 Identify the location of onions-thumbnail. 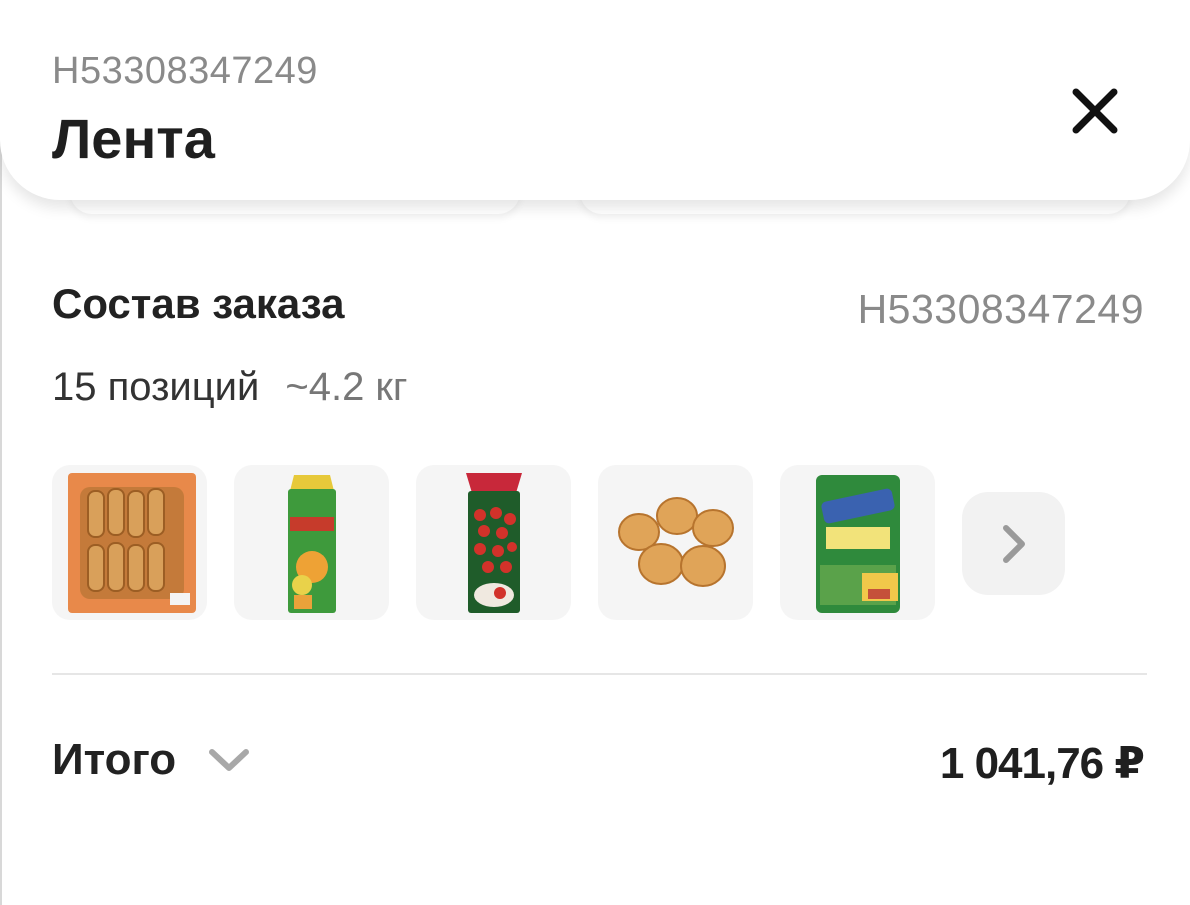
(675, 542).